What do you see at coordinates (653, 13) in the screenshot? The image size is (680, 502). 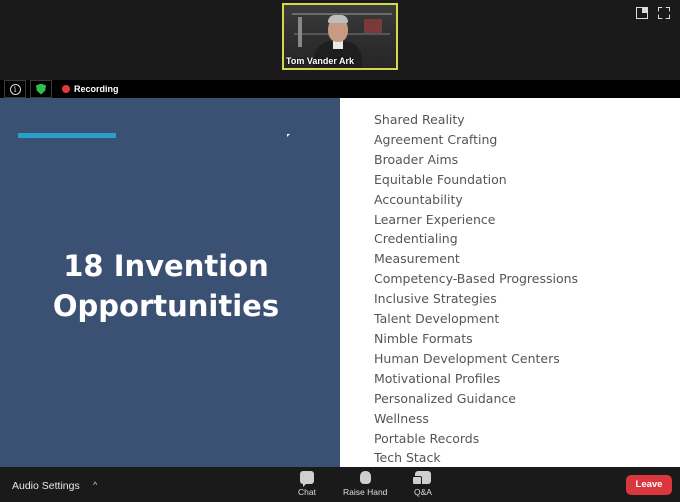 I see `view-controls` at bounding box center [653, 13].